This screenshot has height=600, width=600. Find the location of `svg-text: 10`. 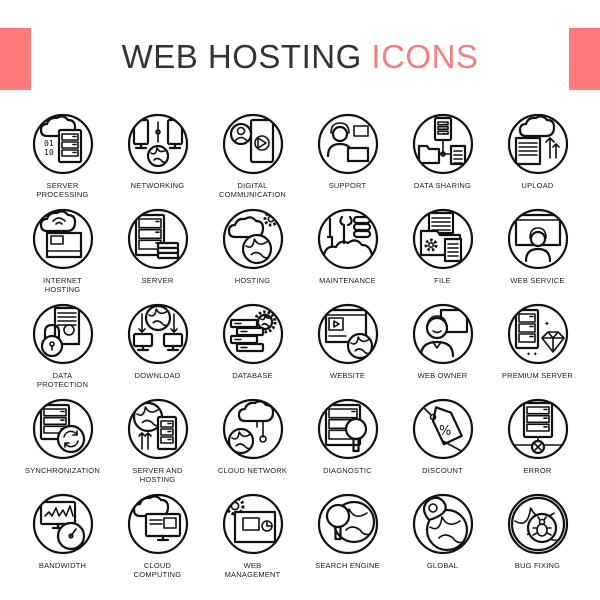

svg-text: 10 is located at coordinates (49, 152).